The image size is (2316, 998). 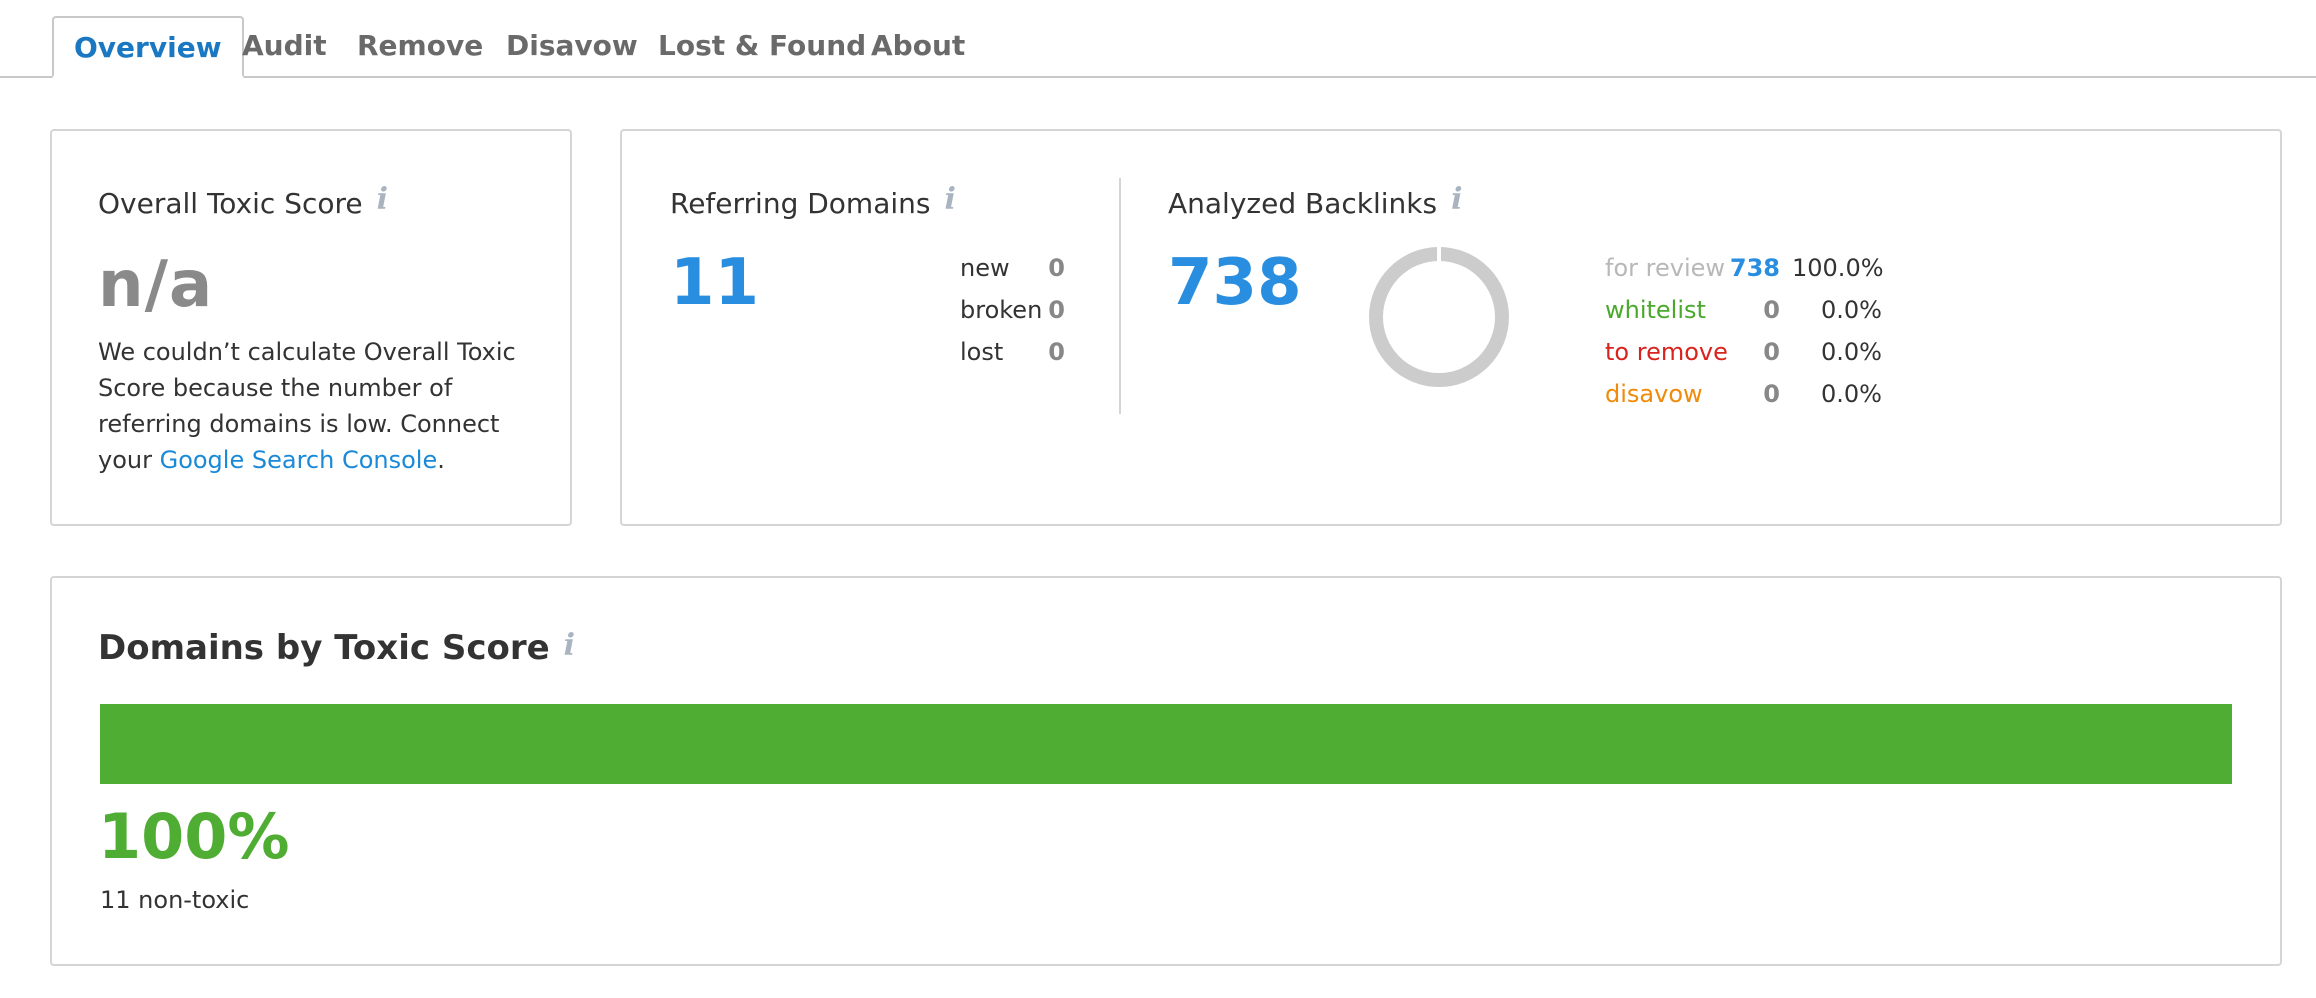 What do you see at coordinates (1750, 394) in the screenshot?
I see `row-disavow-count: 0` at bounding box center [1750, 394].